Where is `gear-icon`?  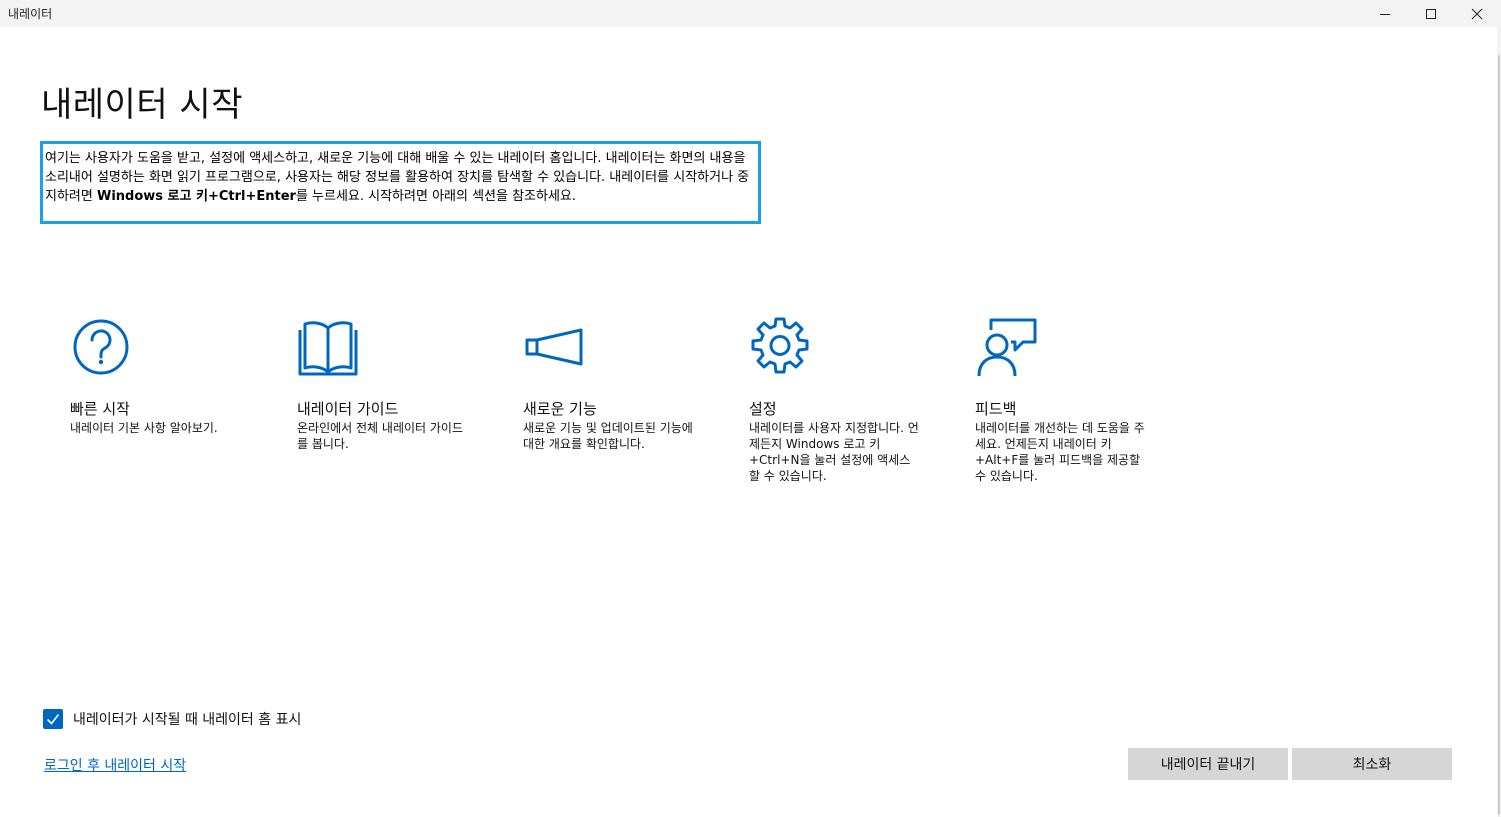
gear-icon is located at coordinates (780, 345).